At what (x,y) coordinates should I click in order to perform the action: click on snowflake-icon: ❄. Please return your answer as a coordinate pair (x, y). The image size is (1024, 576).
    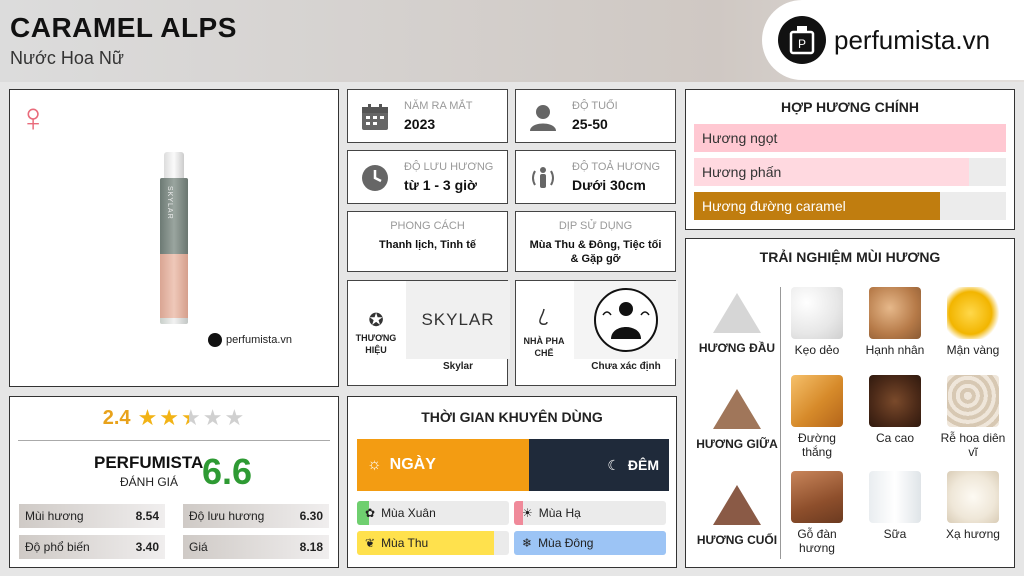
    Looking at the image, I should click on (527, 543).